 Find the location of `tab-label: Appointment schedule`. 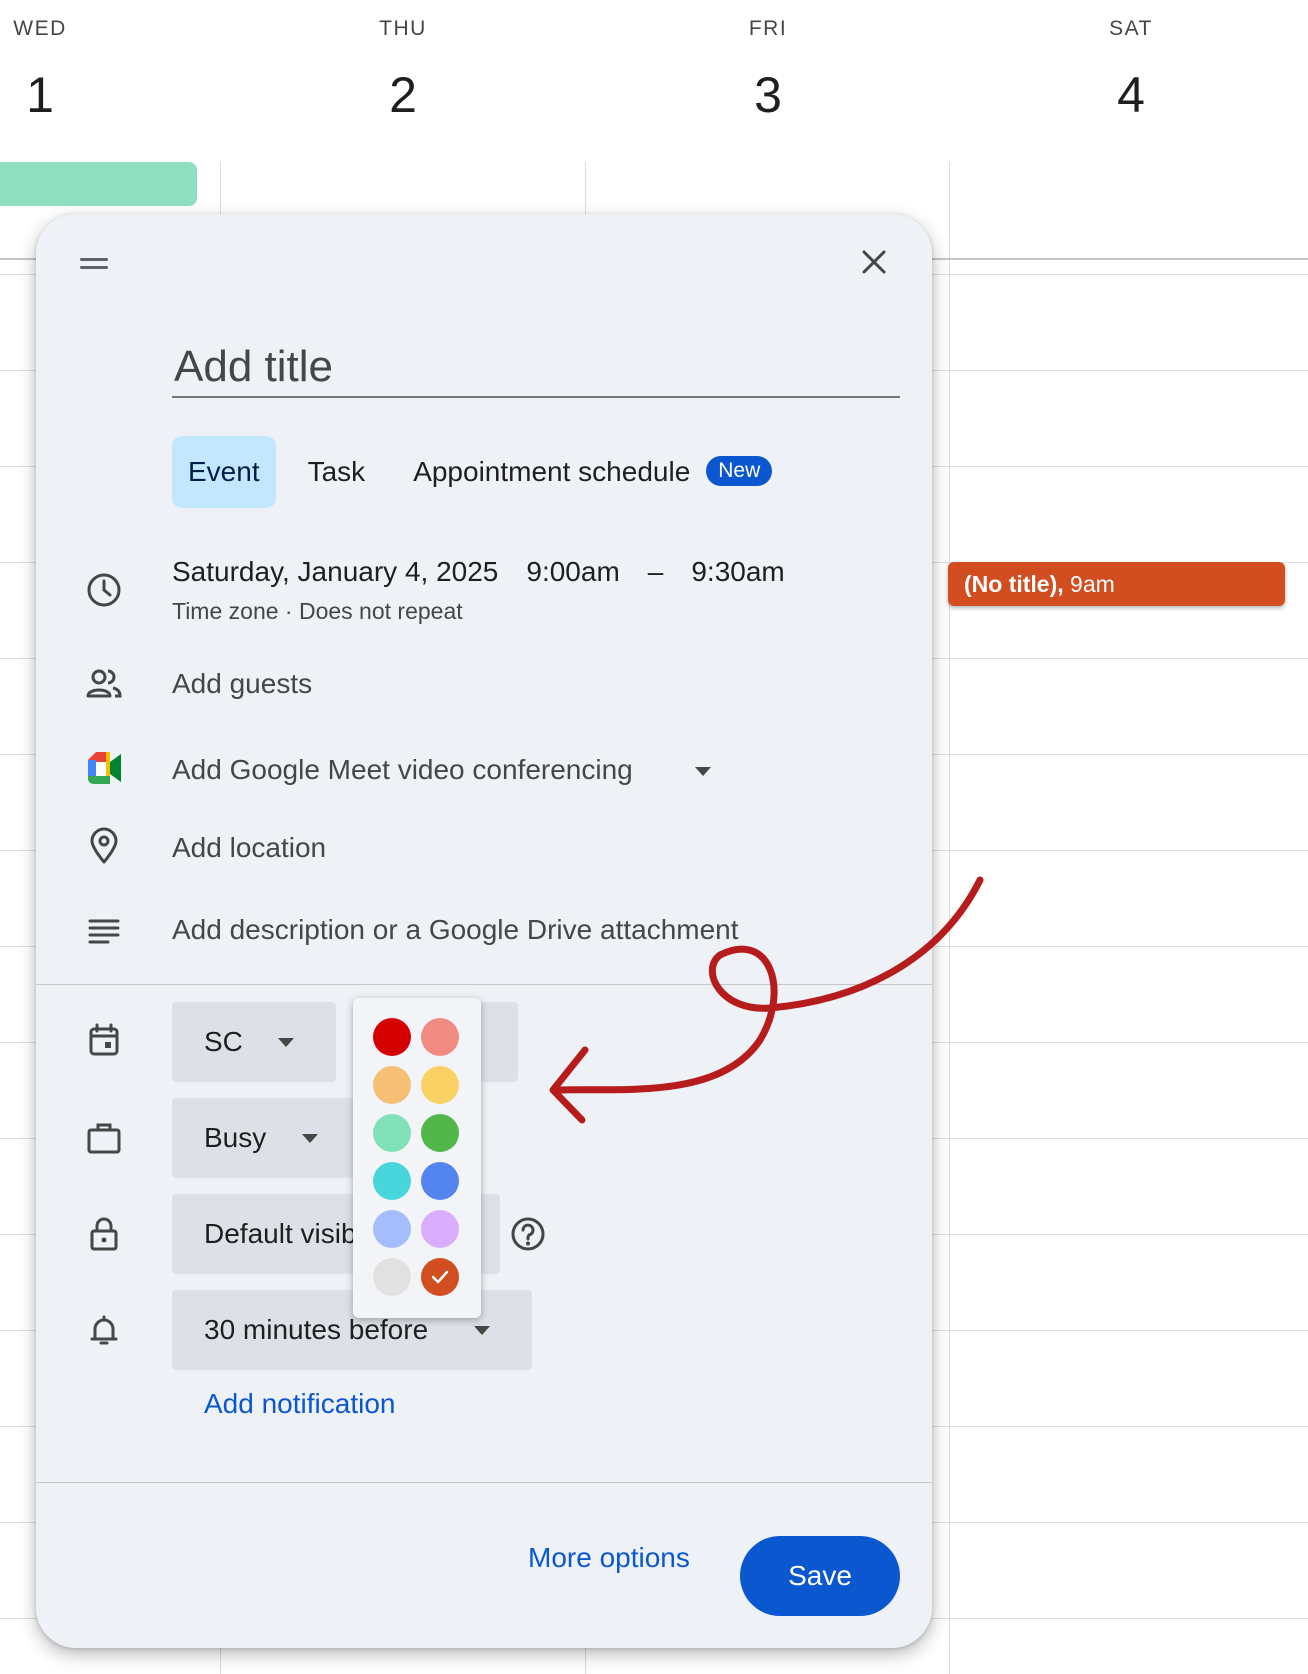

tab-label: Appointment schedule is located at coordinates (552, 471).